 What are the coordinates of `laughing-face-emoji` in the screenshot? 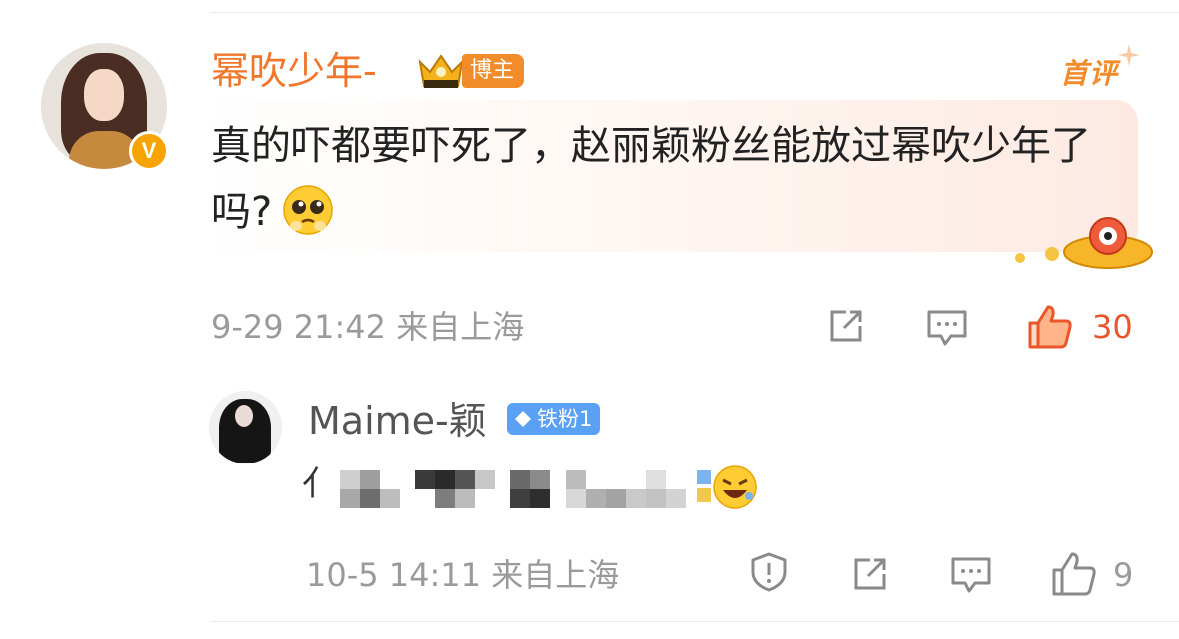 It's located at (727, 487).